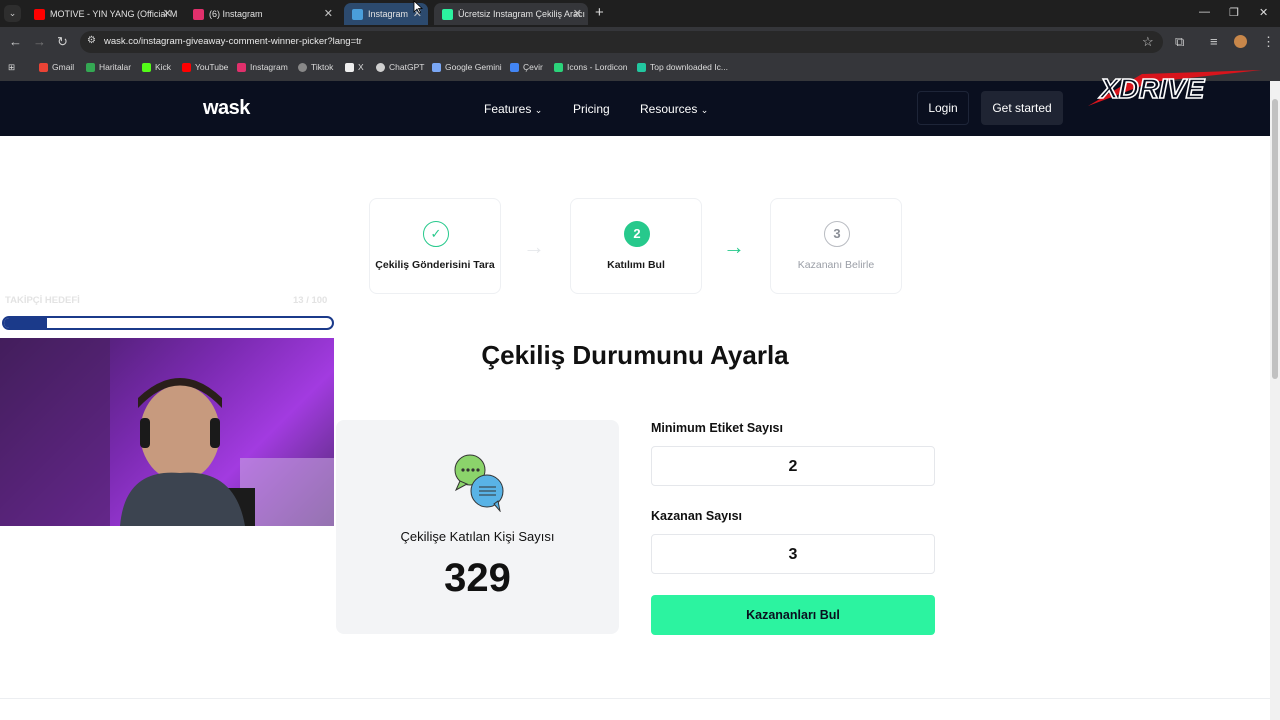 This screenshot has width=1280, height=720. Describe the element at coordinates (146, 67) in the screenshot. I see `kick-icon` at that location.